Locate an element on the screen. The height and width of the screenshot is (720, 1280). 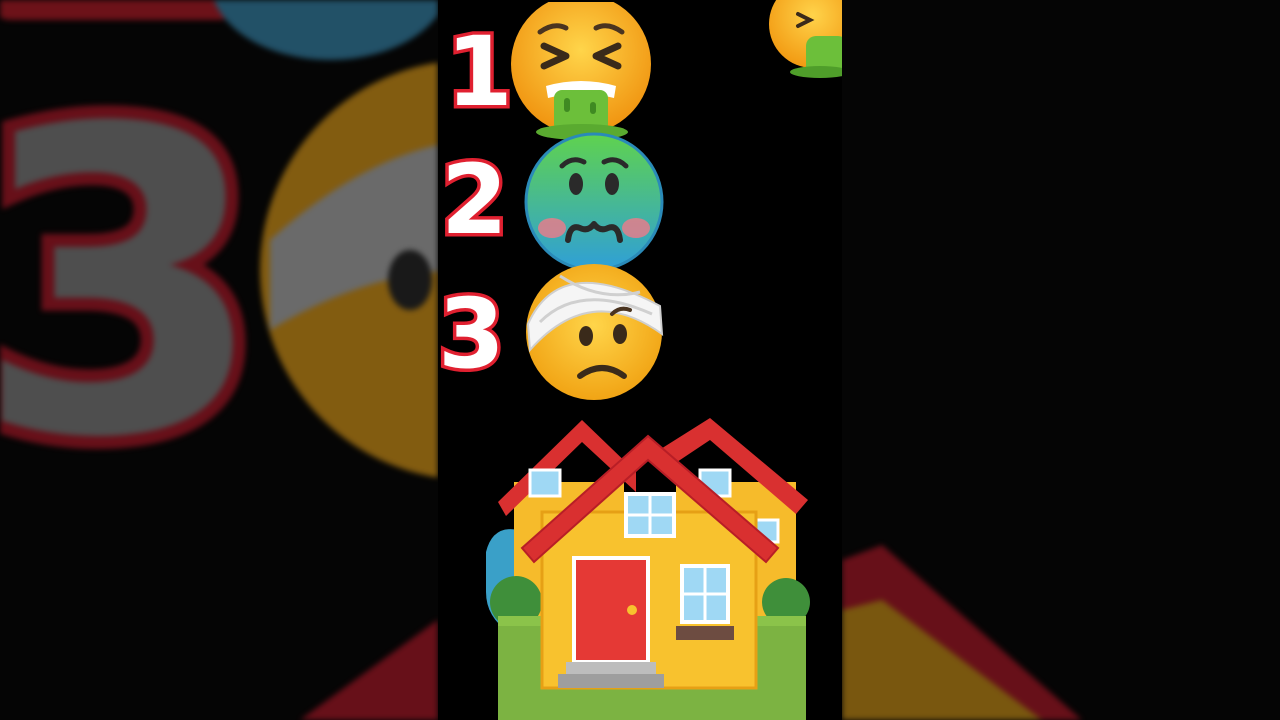
houses-icon is located at coordinates (648, 569).